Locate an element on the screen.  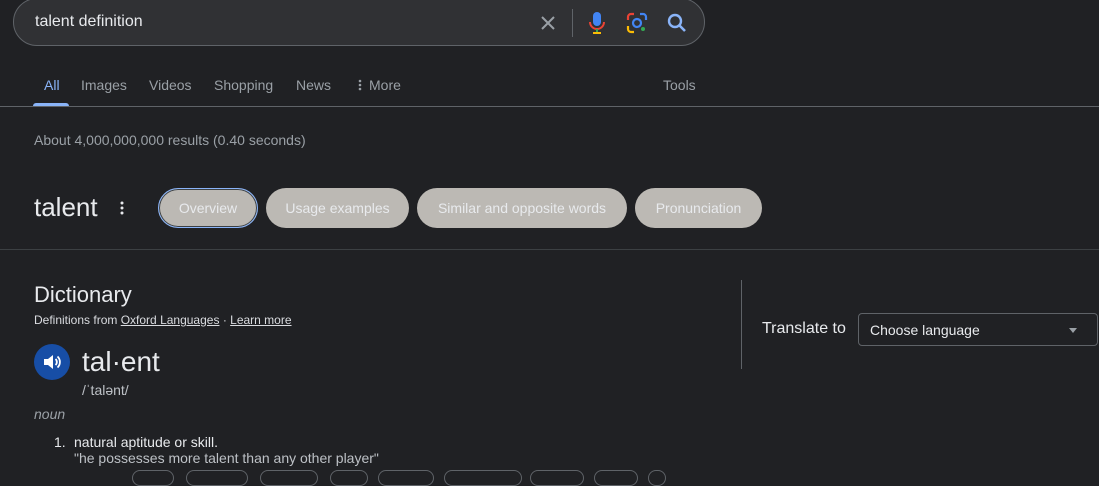
search-icon is located at coordinates (677, 23).